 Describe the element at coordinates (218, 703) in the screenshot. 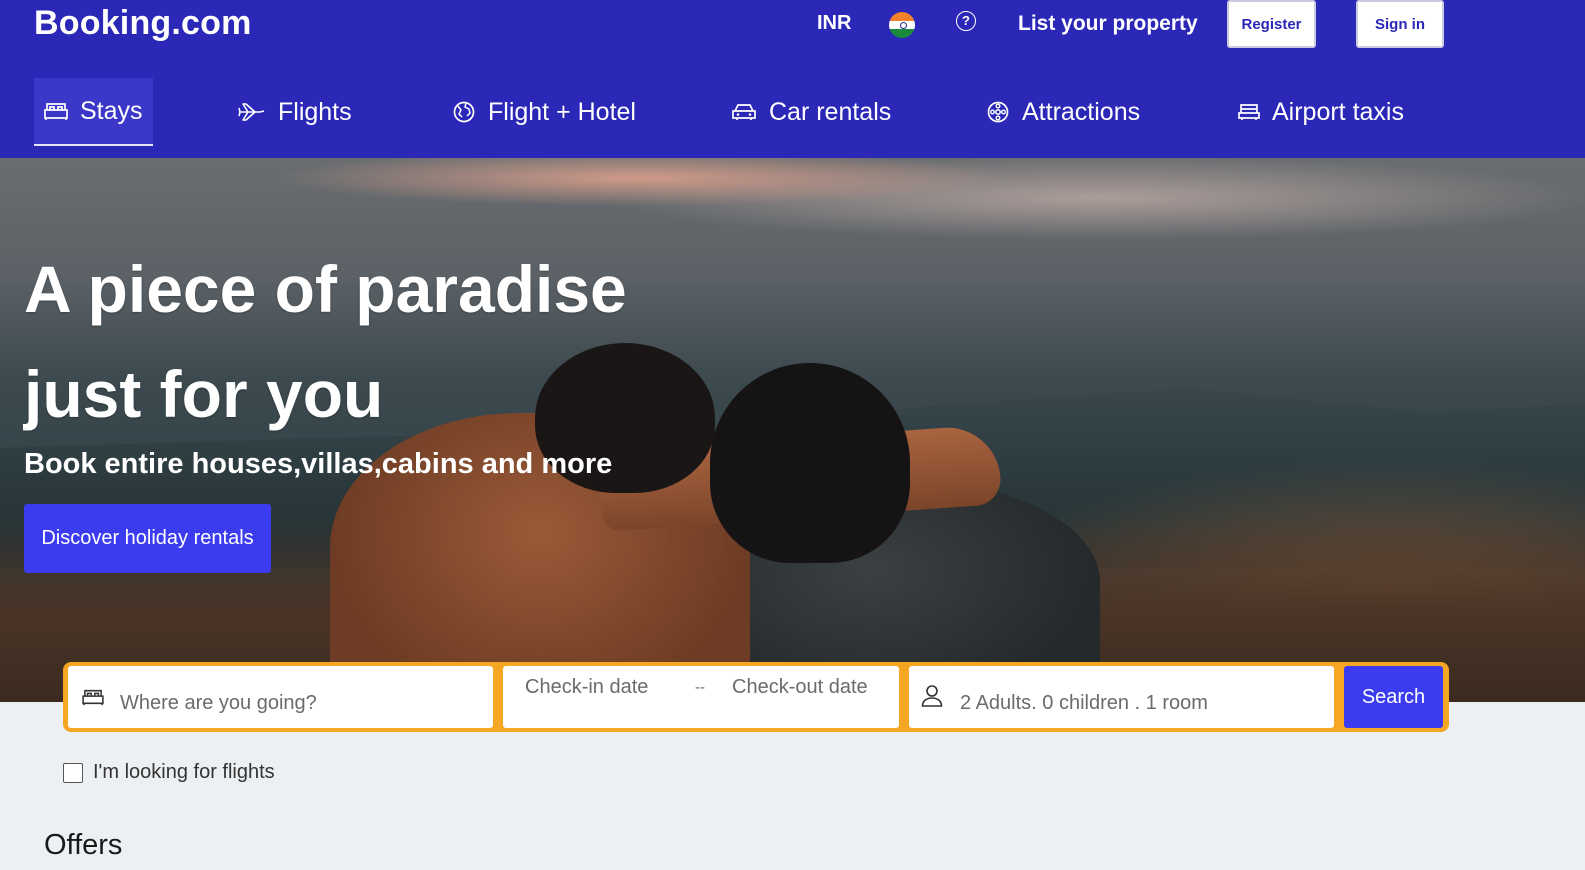

I see `destination-placeholder: Where are you going?` at that location.